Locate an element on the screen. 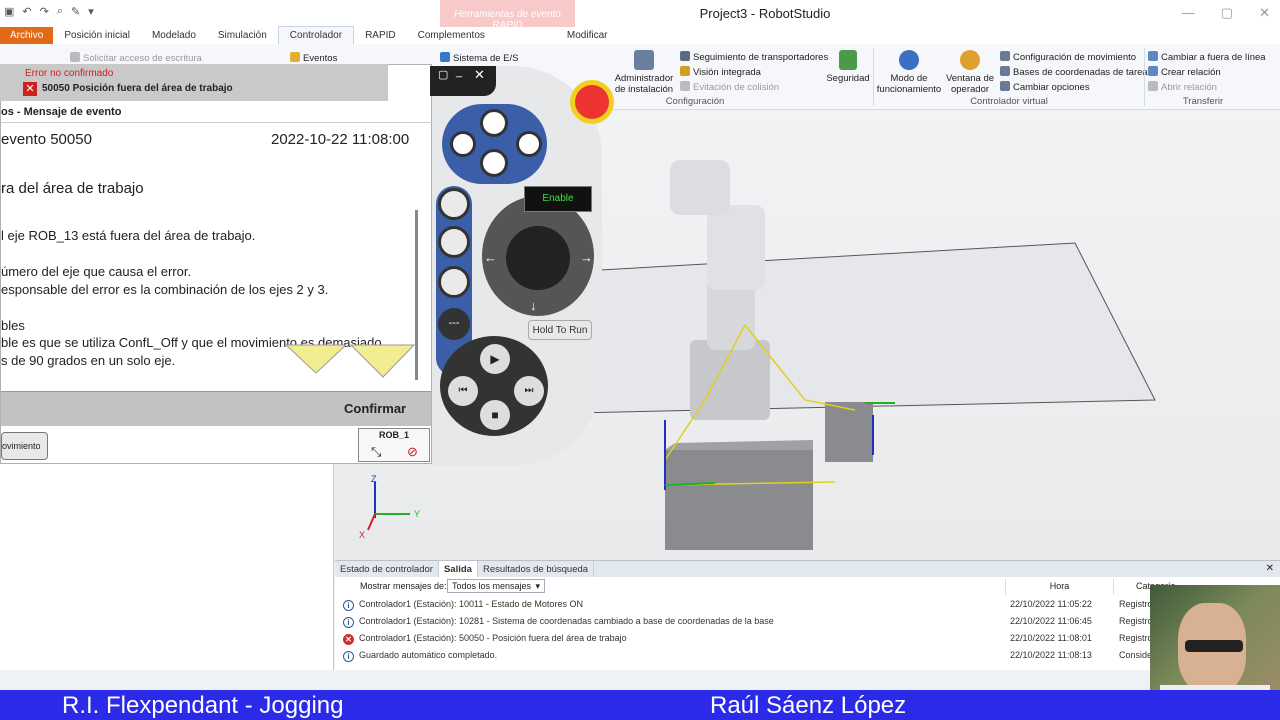 The width and height of the screenshot is (1280, 720). fp-event-title: ra del área de trabajo is located at coordinates (72, 188).